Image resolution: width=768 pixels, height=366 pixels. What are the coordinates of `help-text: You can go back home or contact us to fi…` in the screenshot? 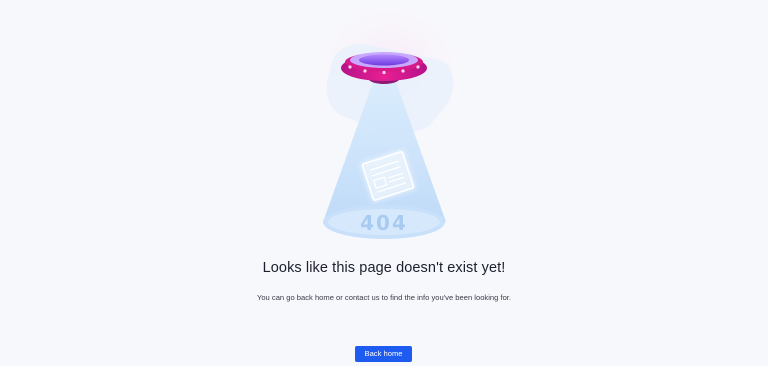 It's located at (384, 297).